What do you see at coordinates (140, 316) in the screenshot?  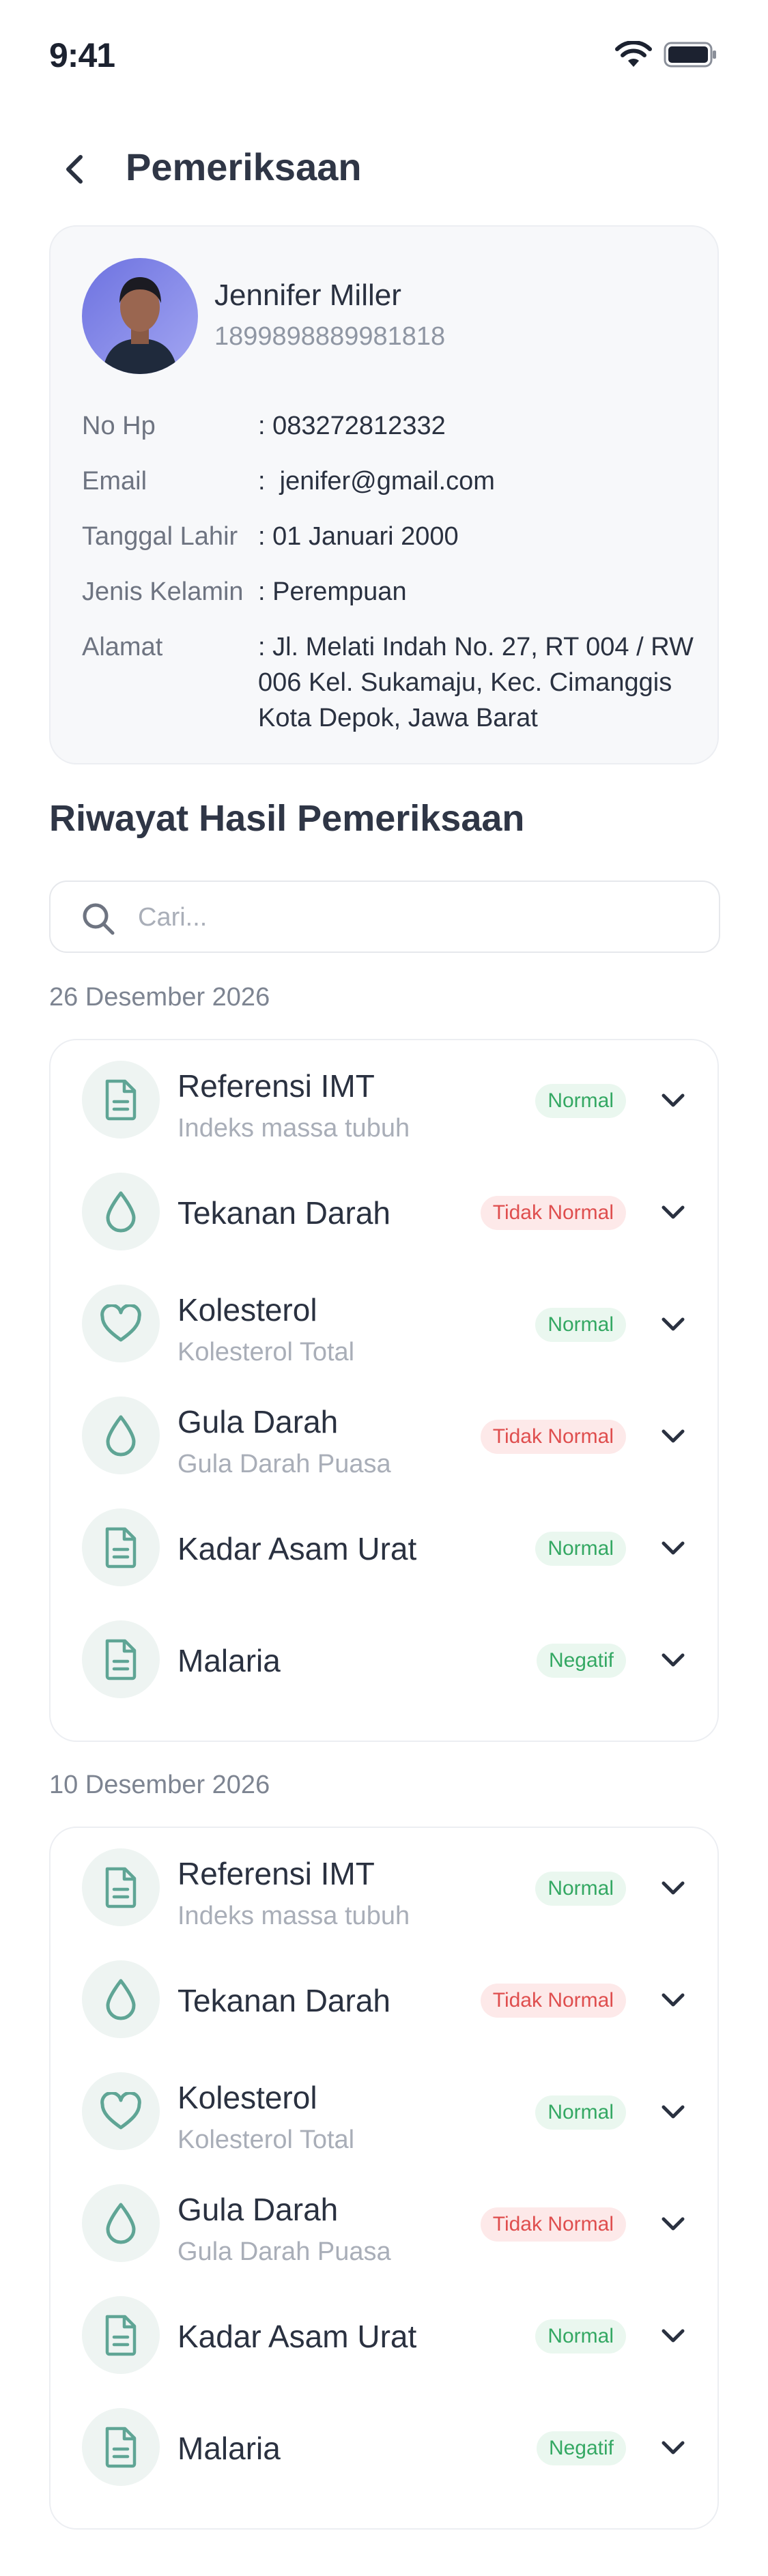 I see `avatar` at bounding box center [140, 316].